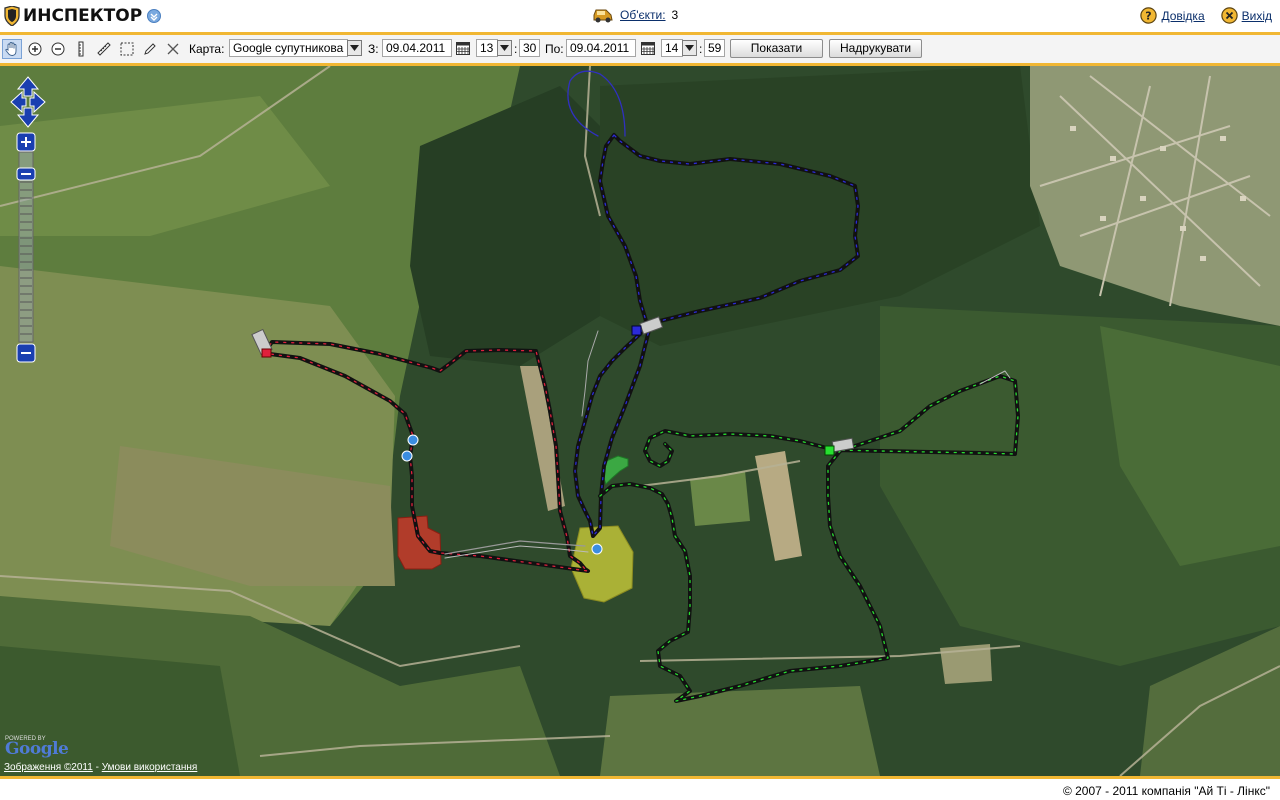 This screenshot has width=1280, height=800. I want to click on app-logo: ИНСПЕКТОР, so click(83, 16).